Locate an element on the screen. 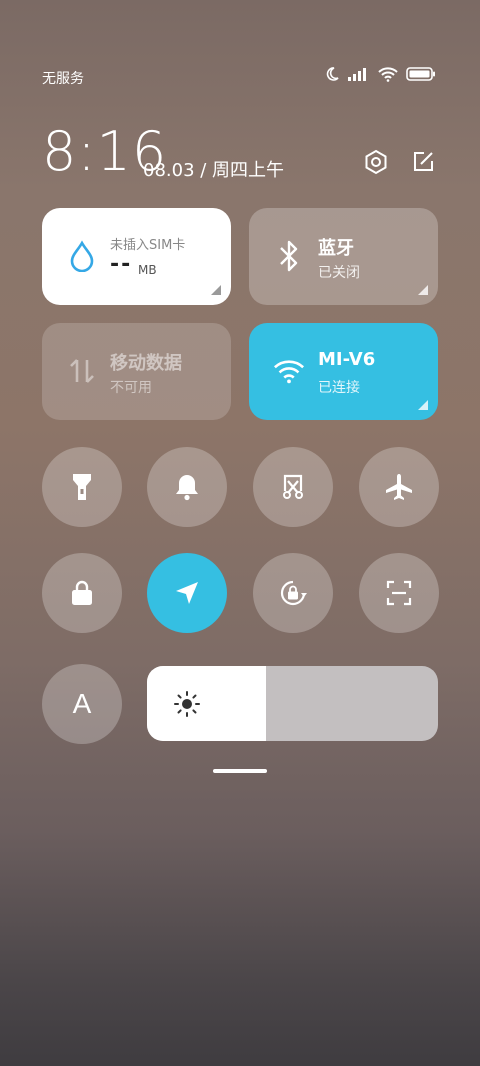  status-icons is located at coordinates (380, 74).